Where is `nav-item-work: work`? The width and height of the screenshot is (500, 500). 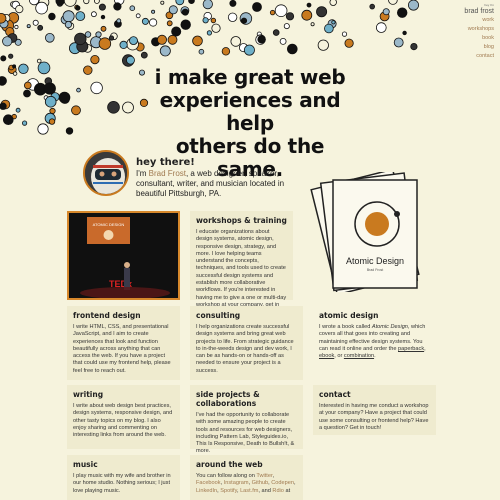
nav-item-work: work is located at coordinates (479, 20).